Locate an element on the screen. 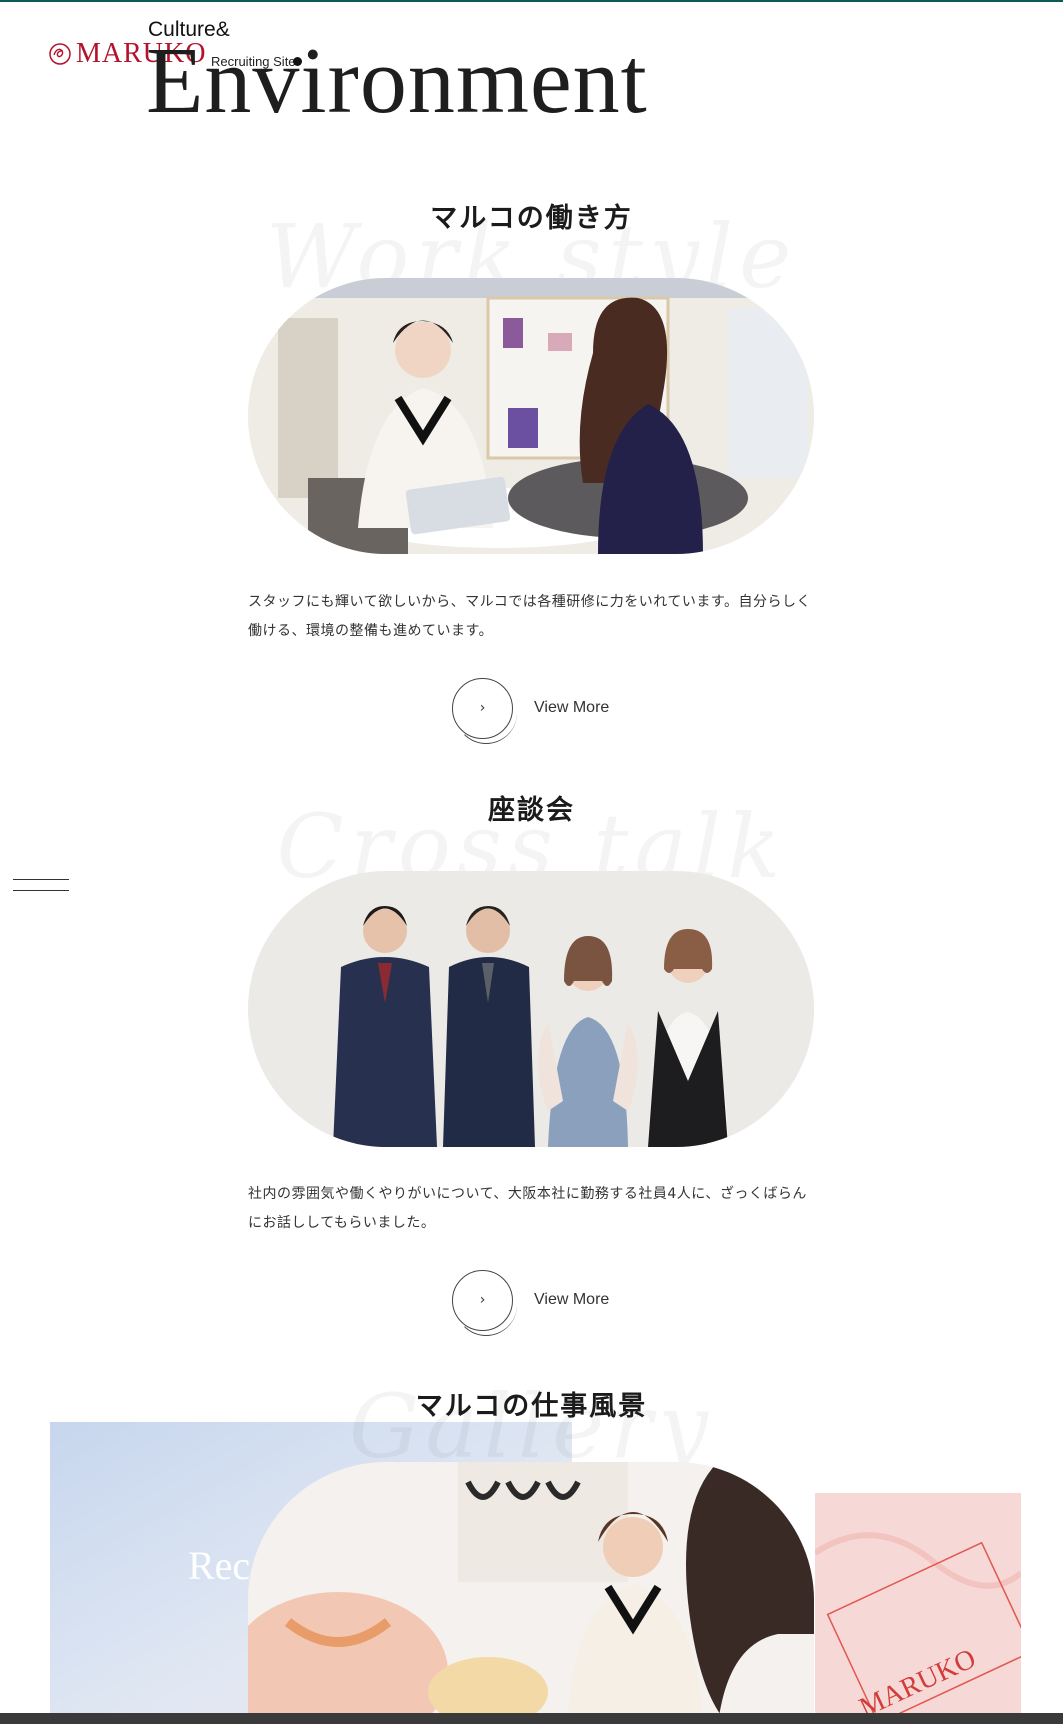 The width and height of the screenshot is (1063, 1724). section-title-cross-talk: 座談会 is located at coordinates (531, 810).